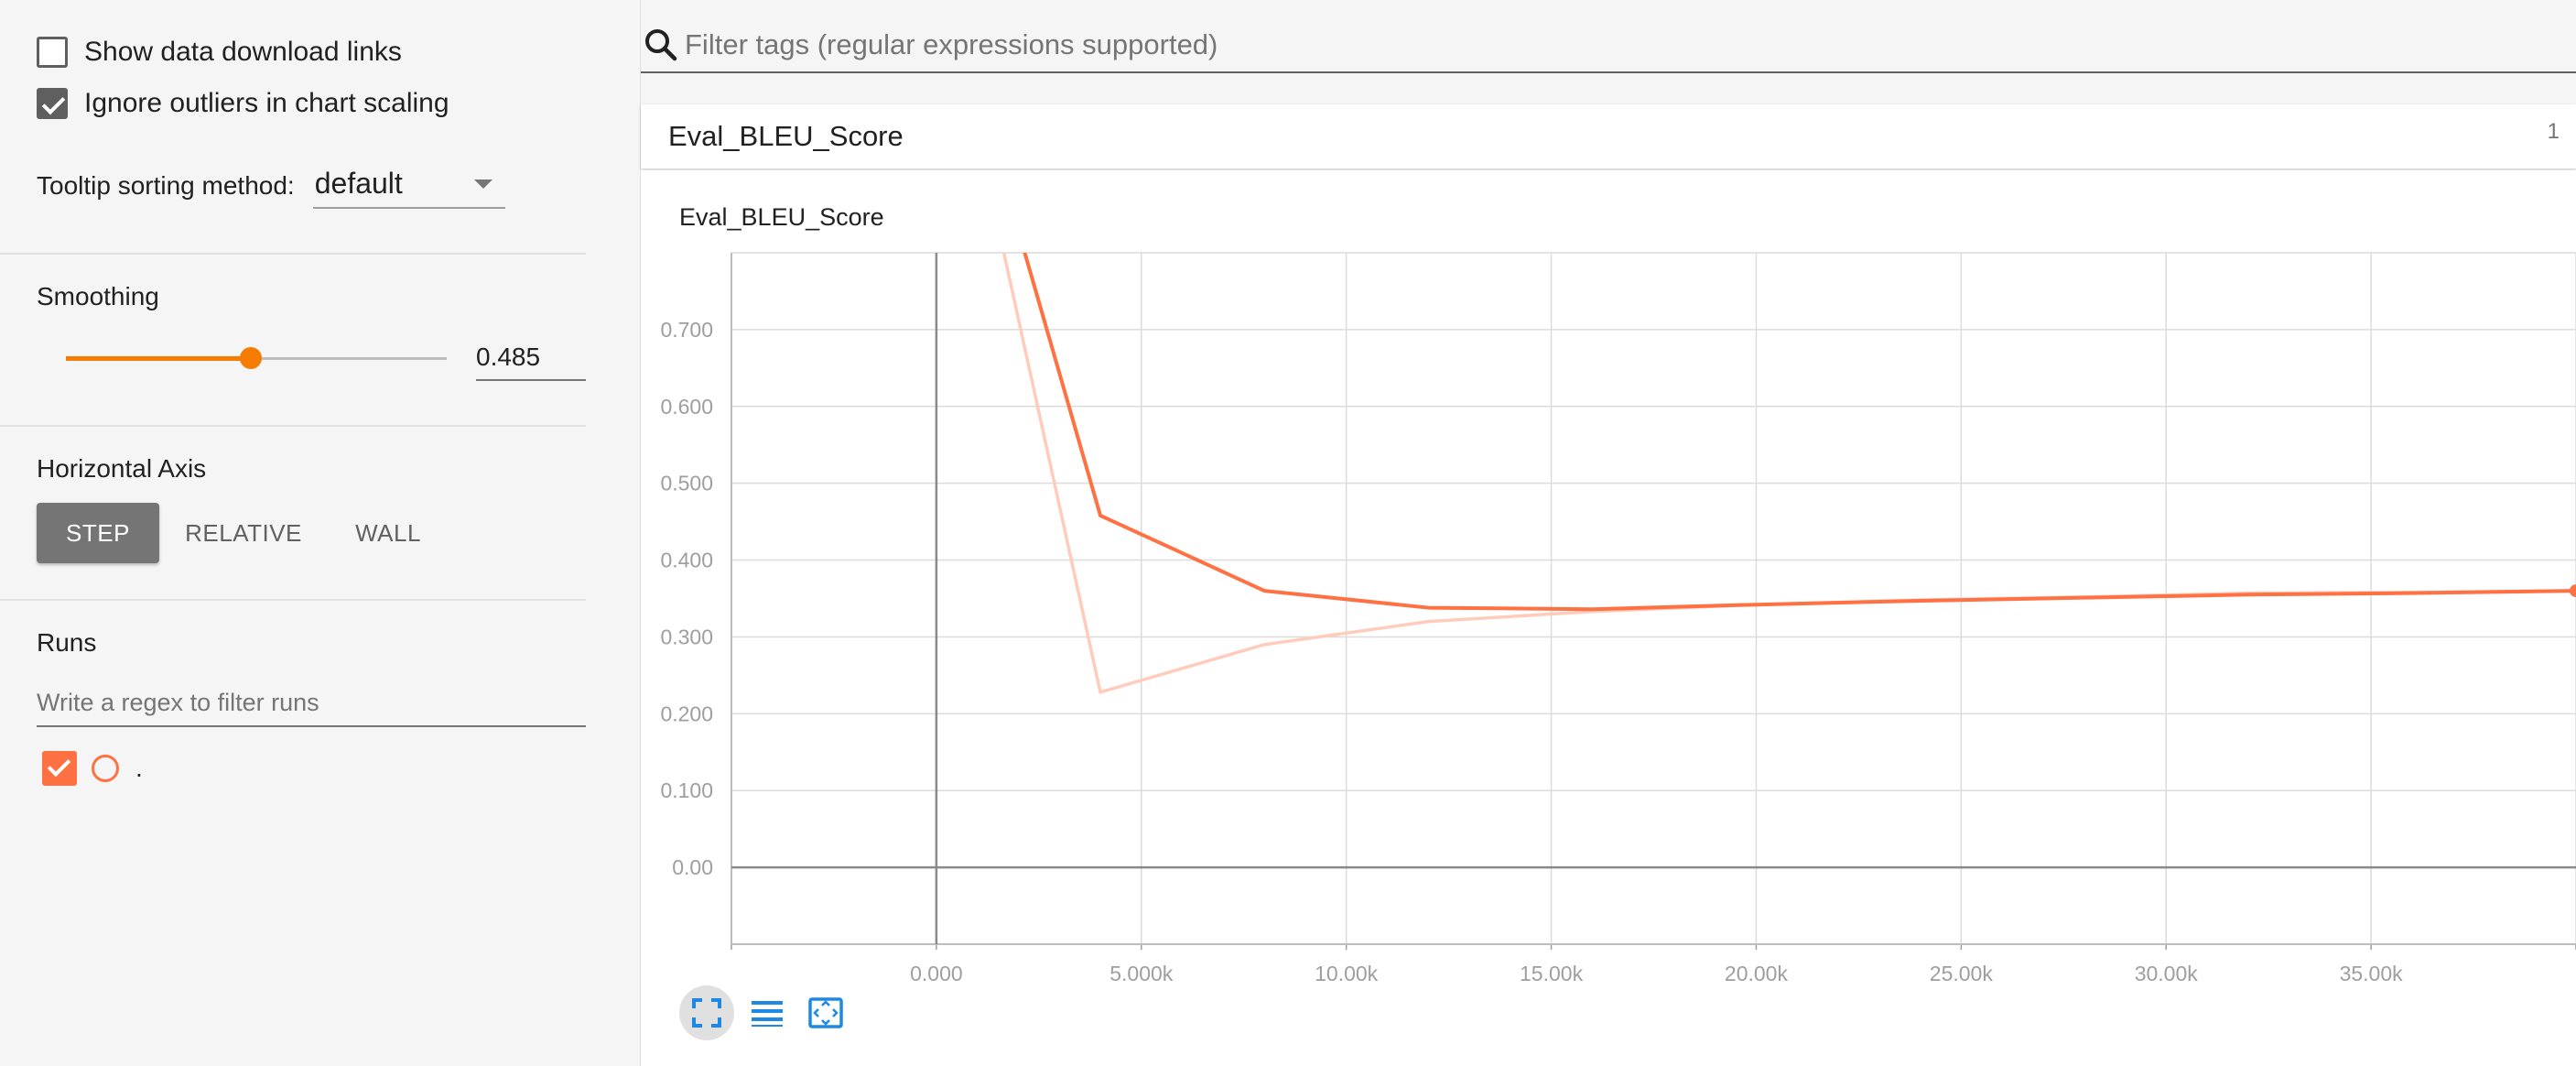 The image size is (2576, 1066). What do you see at coordinates (2553, 131) in the screenshot?
I see `tag-group-count: 1` at bounding box center [2553, 131].